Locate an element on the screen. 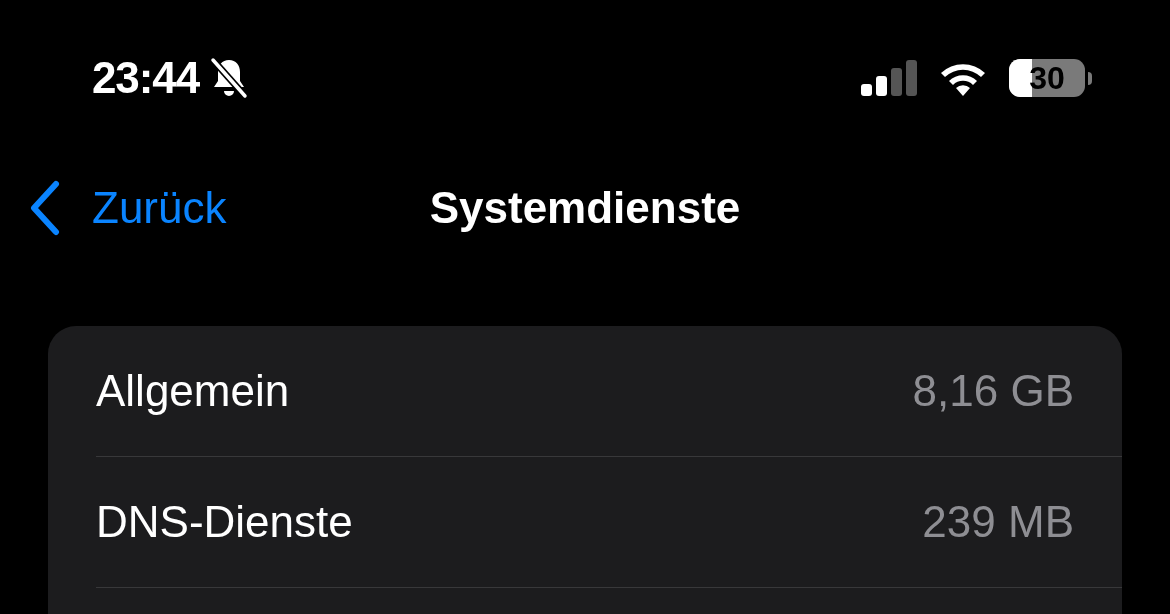 The height and width of the screenshot is (614, 1170). row-value: 239 MB is located at coordinates (998, 522).